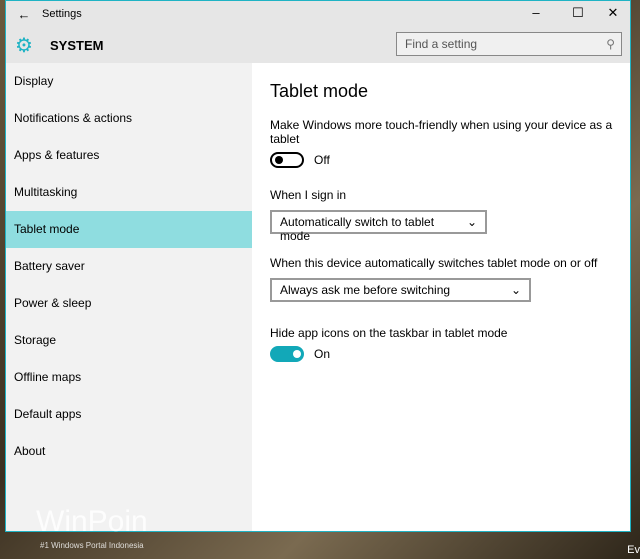  What do you see at coordinates (129, 118) in the screenshot?
I see `sidebar-item-notifications-actions: Notifications & actions` at bounding box center [129, 118].